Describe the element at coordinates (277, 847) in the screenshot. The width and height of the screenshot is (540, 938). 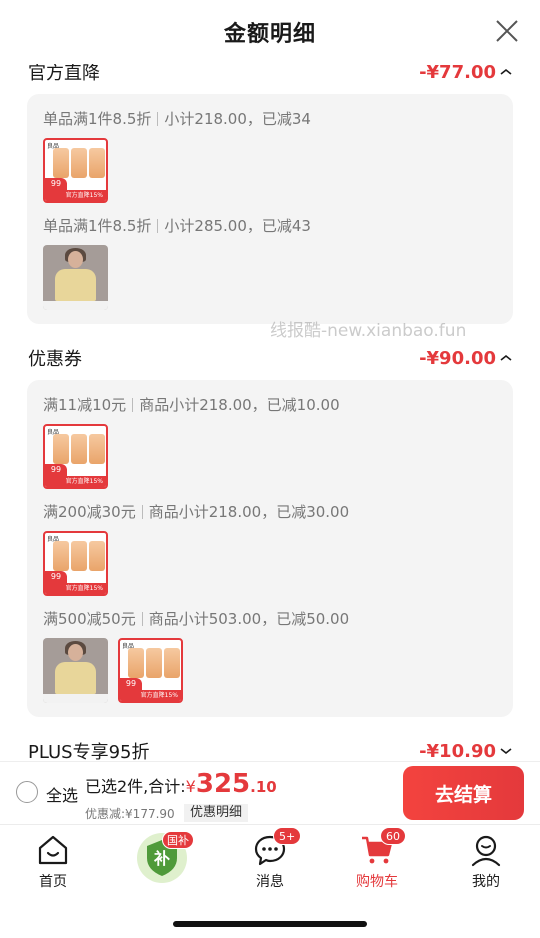
I see `messages-icon-wrap: 5+` at that location.